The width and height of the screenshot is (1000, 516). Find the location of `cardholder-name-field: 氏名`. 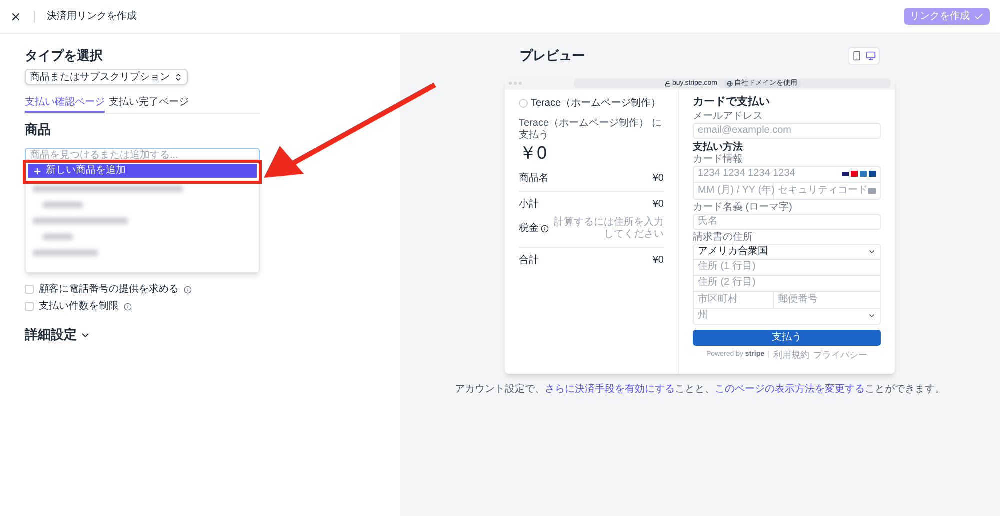

cardholder-name-field: 氏名 is located at coordinates (787, 222).